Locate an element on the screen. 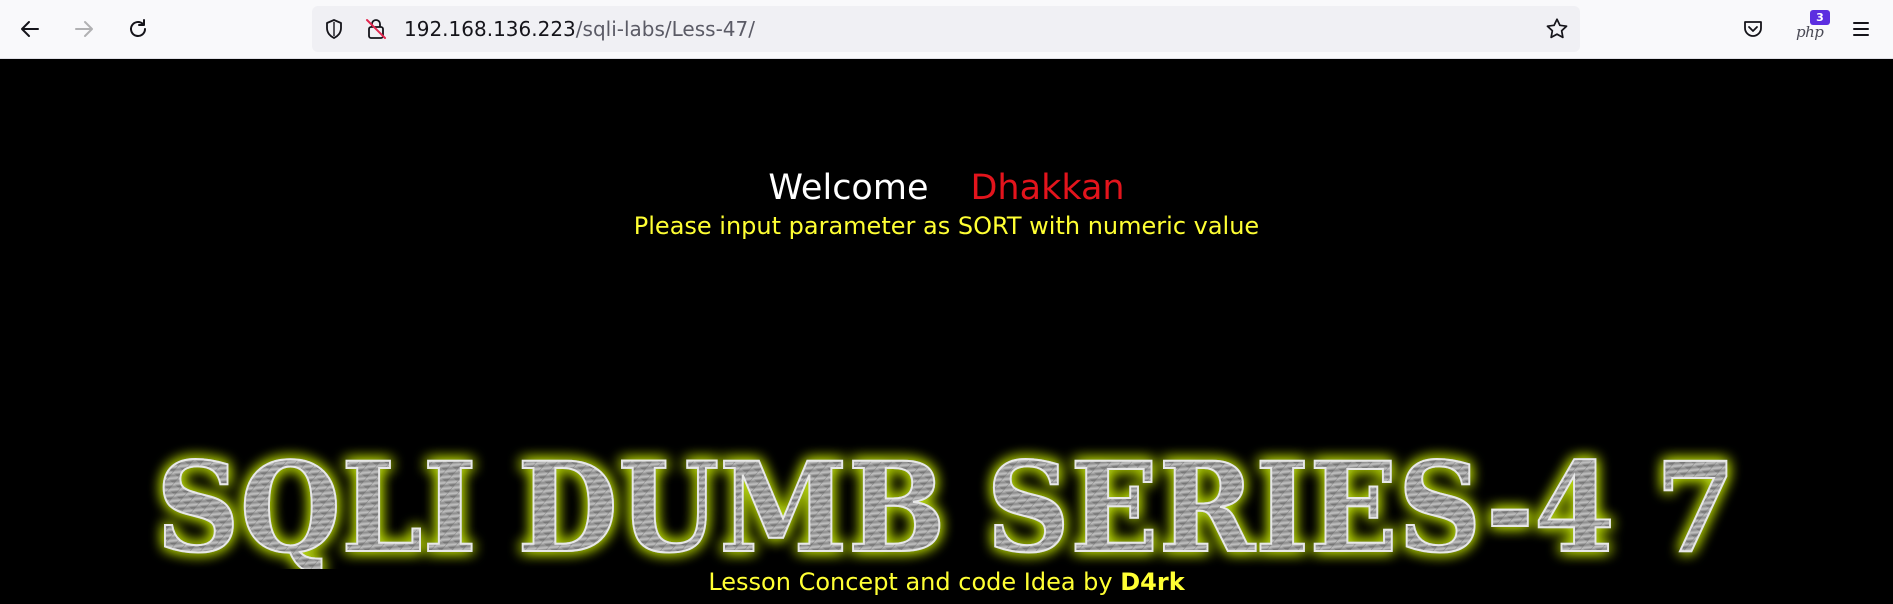  url-path: /sqli-labs/Less-47/ is located at coordinates (665, 29).